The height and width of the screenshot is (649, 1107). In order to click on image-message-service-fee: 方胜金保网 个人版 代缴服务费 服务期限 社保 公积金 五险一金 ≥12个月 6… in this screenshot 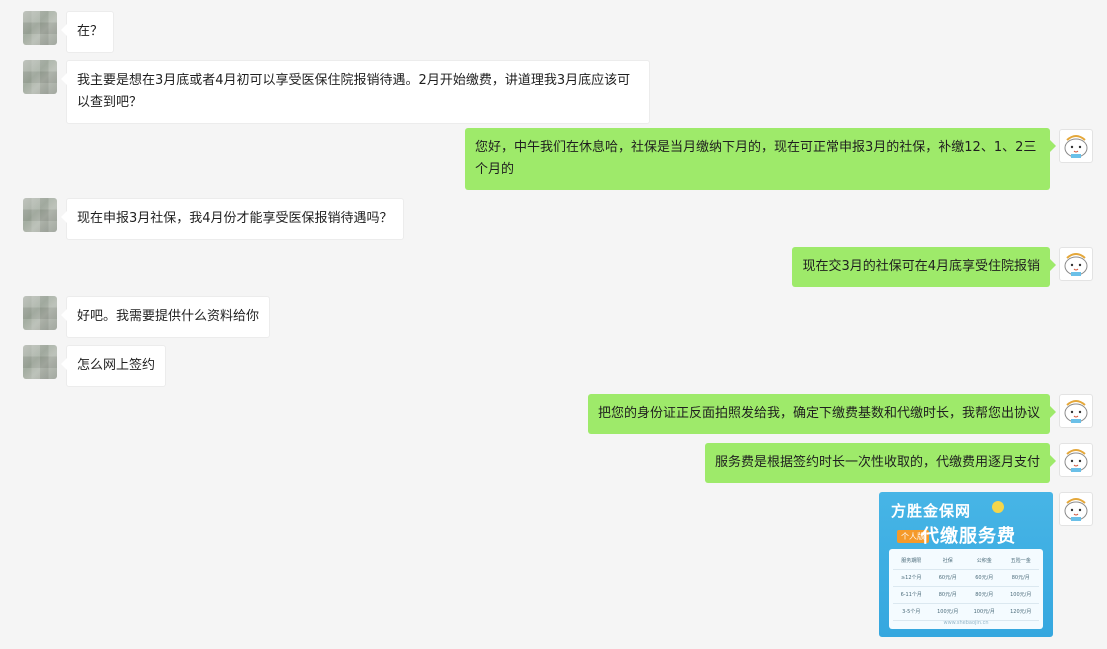, I will do `click(966, 564)`.